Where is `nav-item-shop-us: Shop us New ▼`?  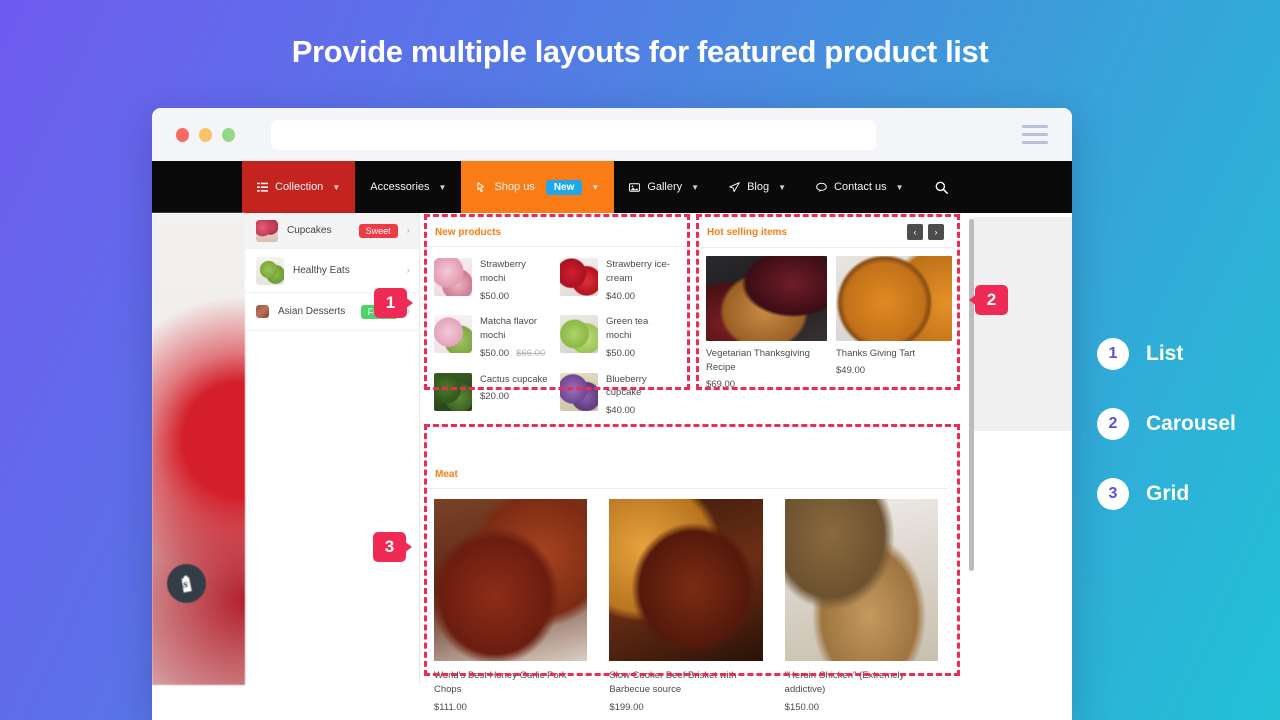
nav-item-shop-us: Shop us New ▼ is located at coordinates (538, 187).